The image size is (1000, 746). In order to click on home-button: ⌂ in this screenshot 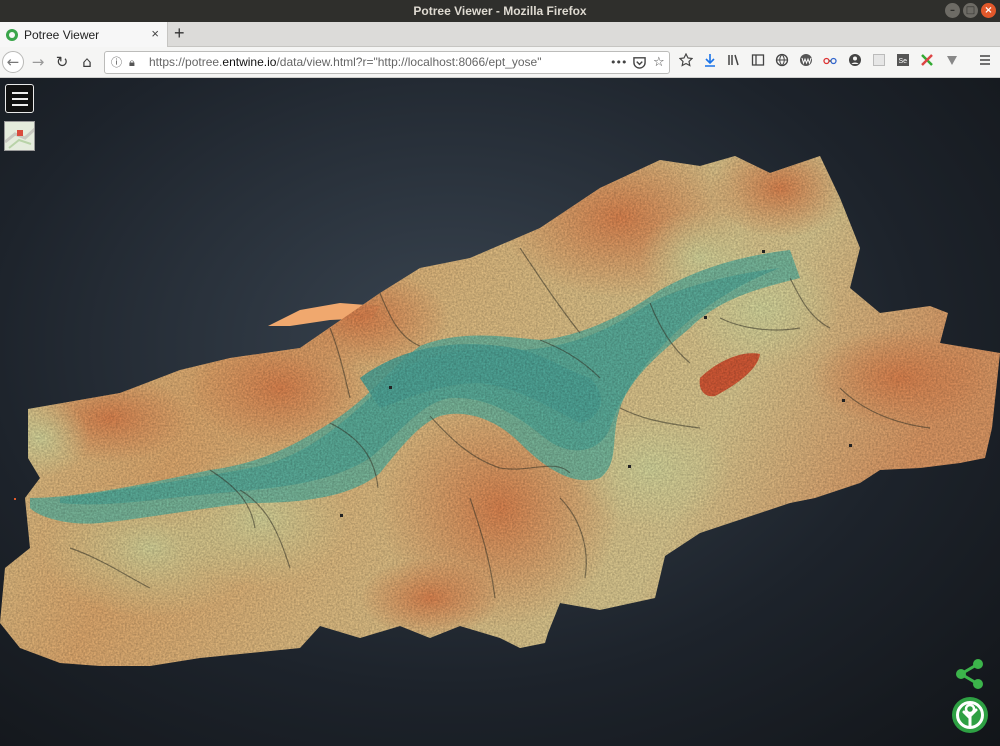, I will do `click(87, 62)`.